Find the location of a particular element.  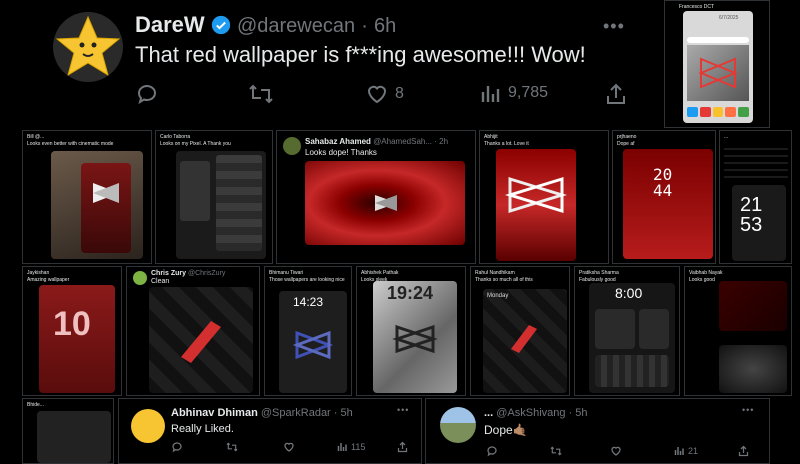

phone-screen: 14:23 is located at coordinates (313, 342).